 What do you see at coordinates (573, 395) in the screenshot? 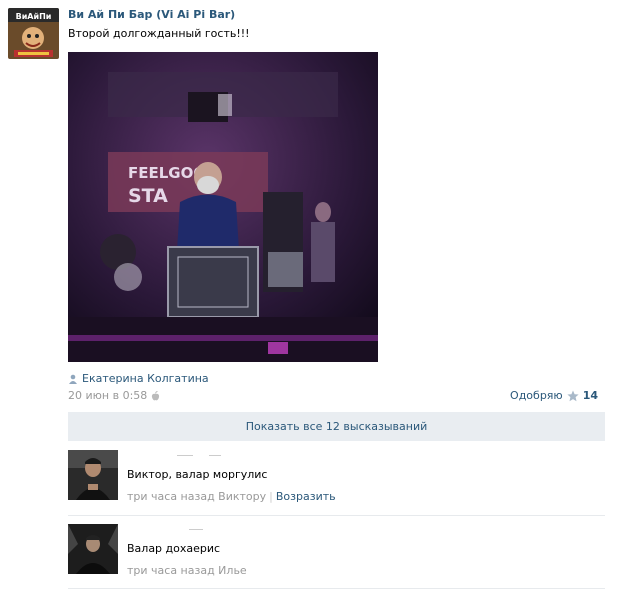
I see `star-icon` at bounding box center [573, 395].